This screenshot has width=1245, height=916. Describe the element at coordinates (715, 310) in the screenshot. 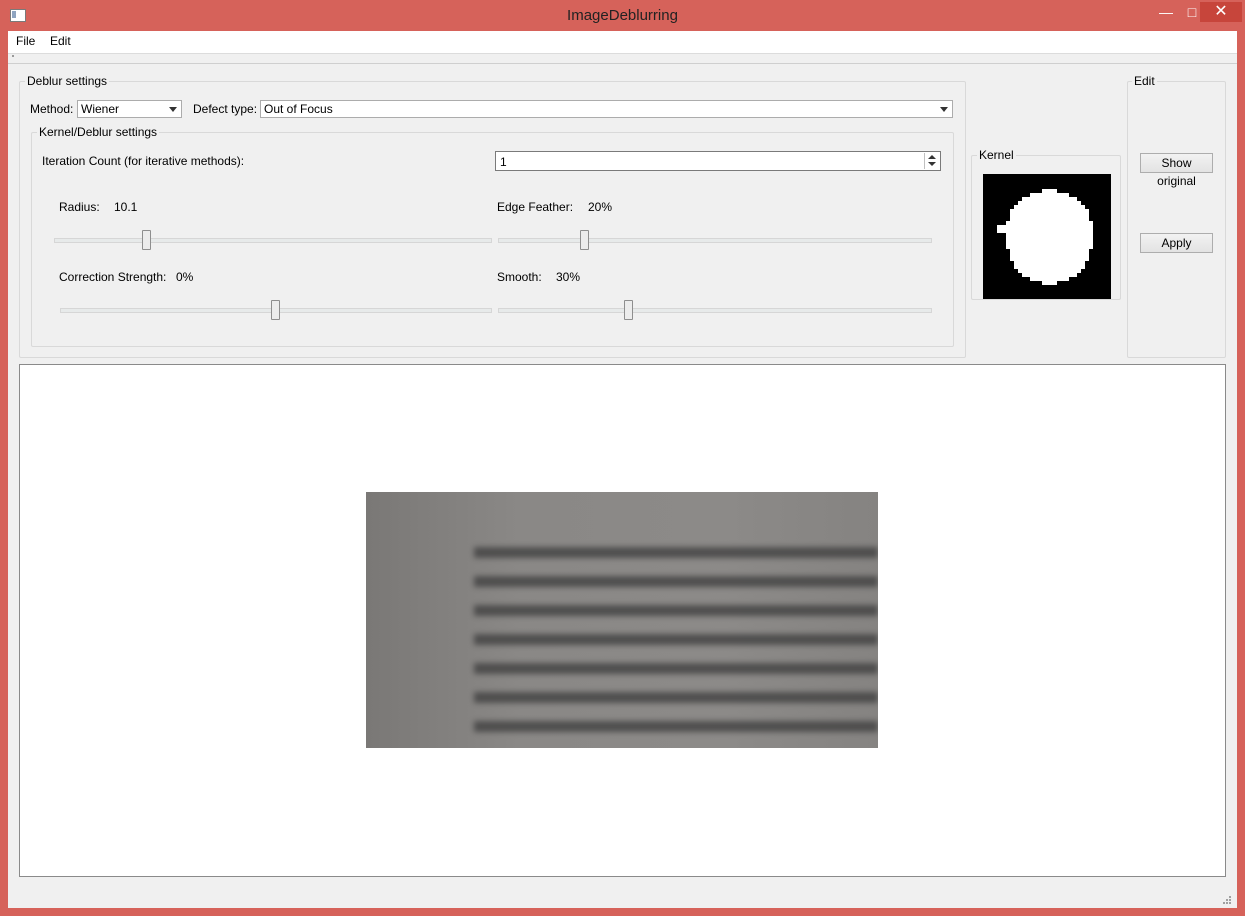

I see `smooth-slider-track` at that location.